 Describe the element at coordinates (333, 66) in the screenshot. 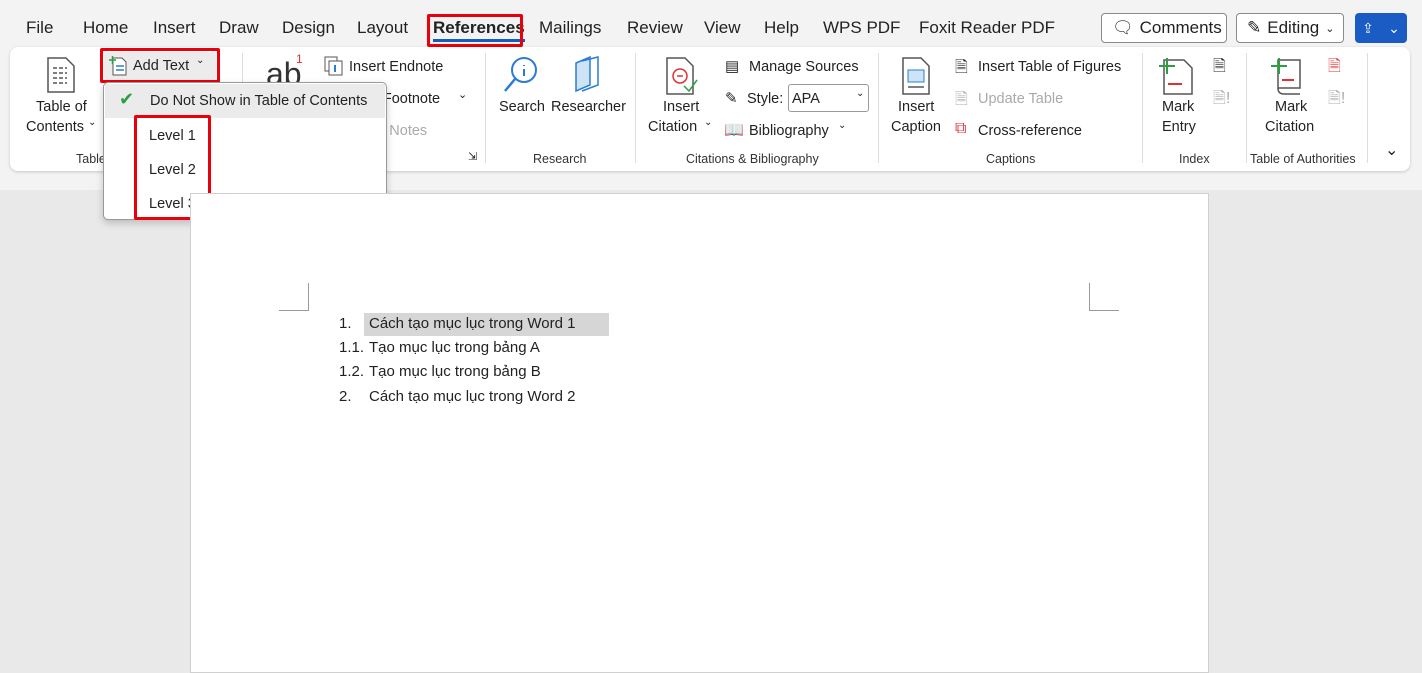

I see `insert-endnote-icon` at that location.